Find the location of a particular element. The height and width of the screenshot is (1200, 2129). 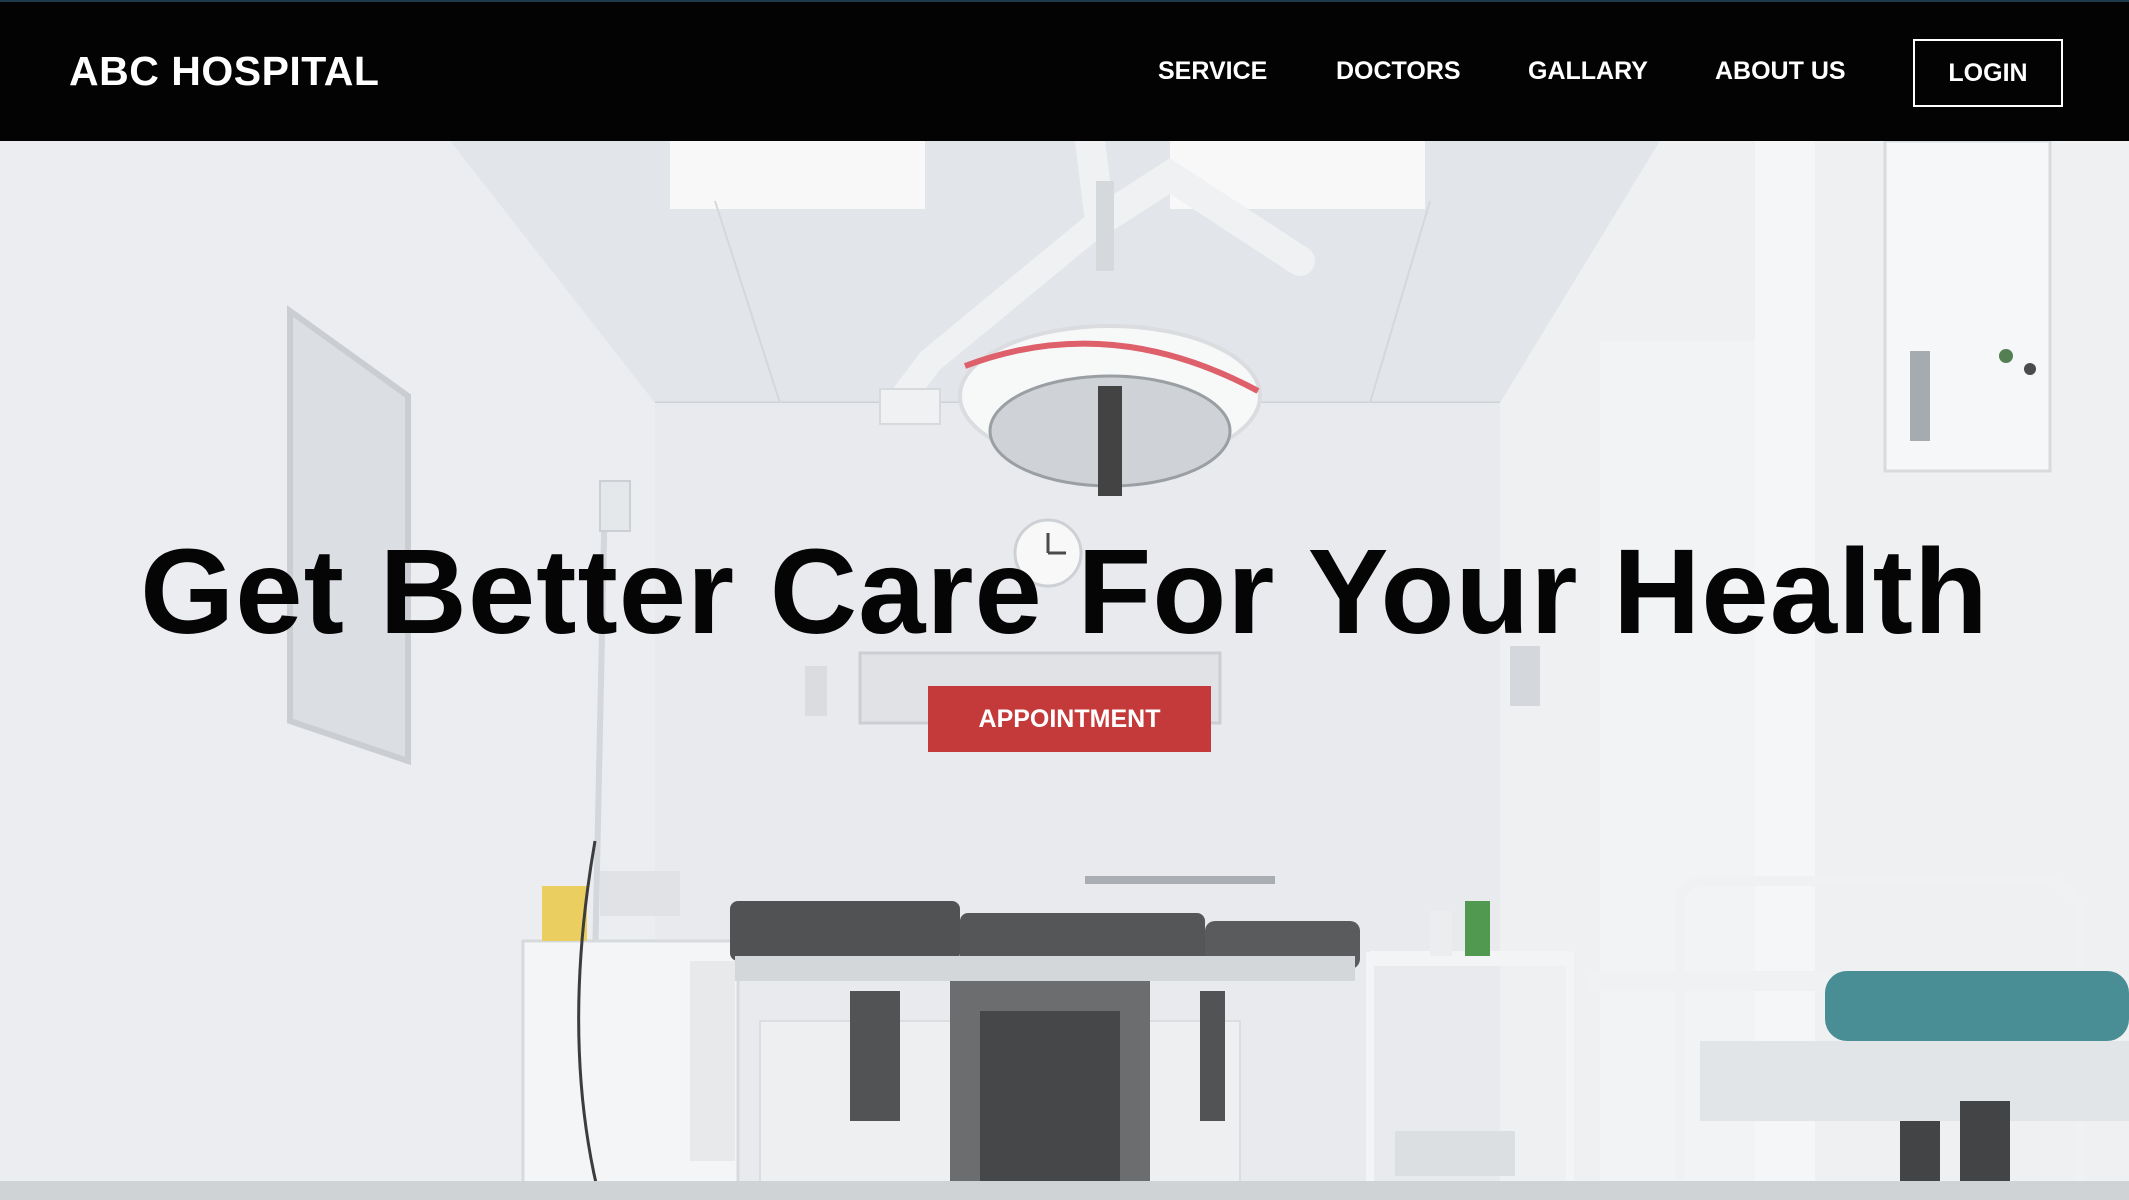

nav-link-doctors: DOCTORS is located at coordinates (1398, 71).